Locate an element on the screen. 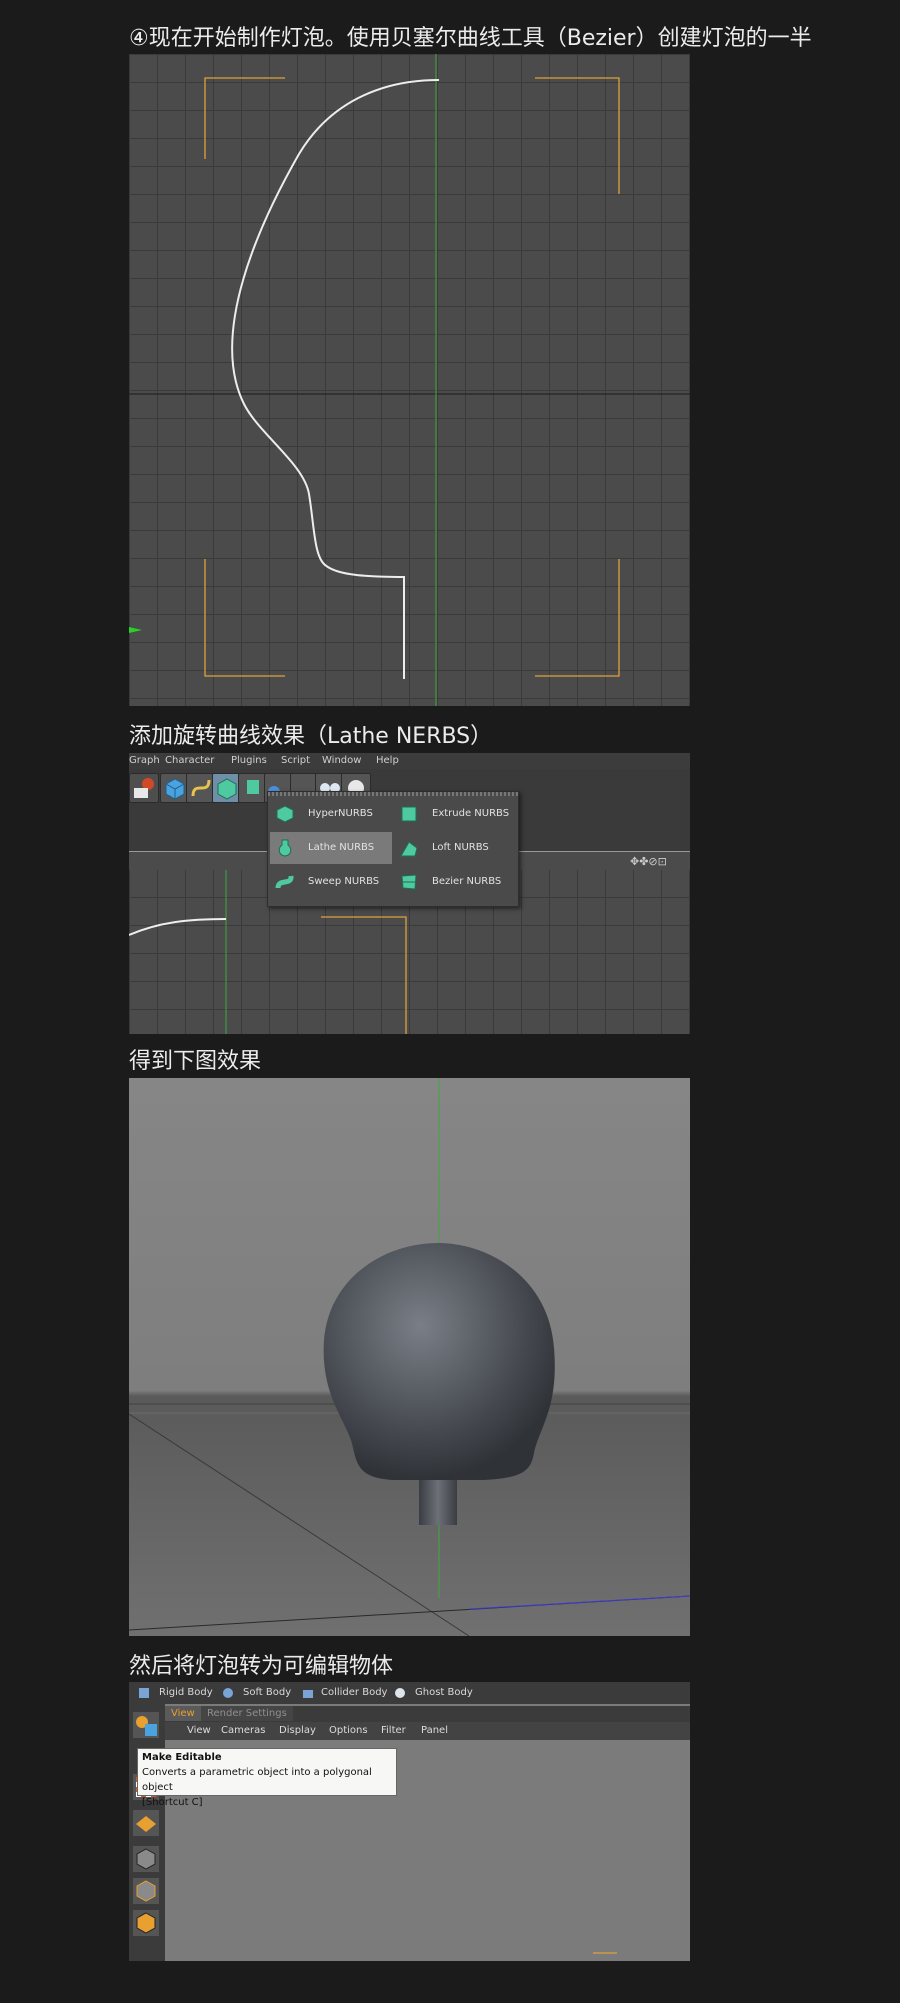 The height and width of the screenshot is (2003, 900). menu-help: Help is located at coordinates (387, 760).